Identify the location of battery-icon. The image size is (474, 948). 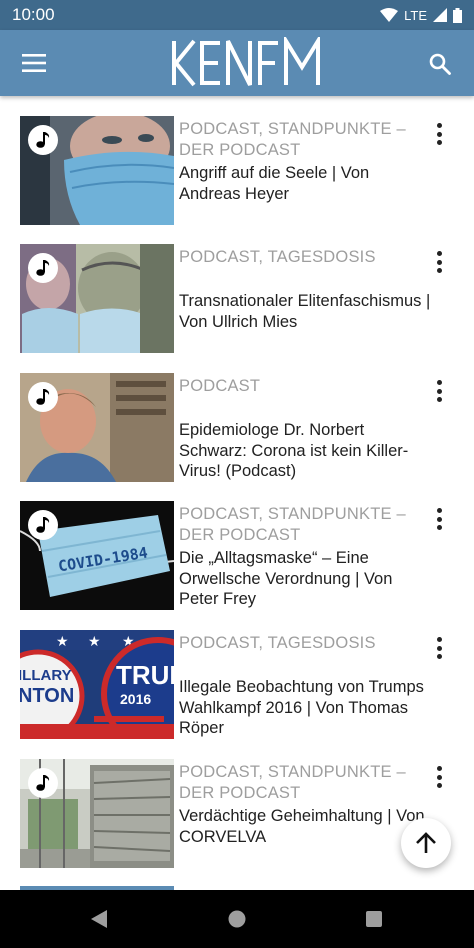
(457, 15).